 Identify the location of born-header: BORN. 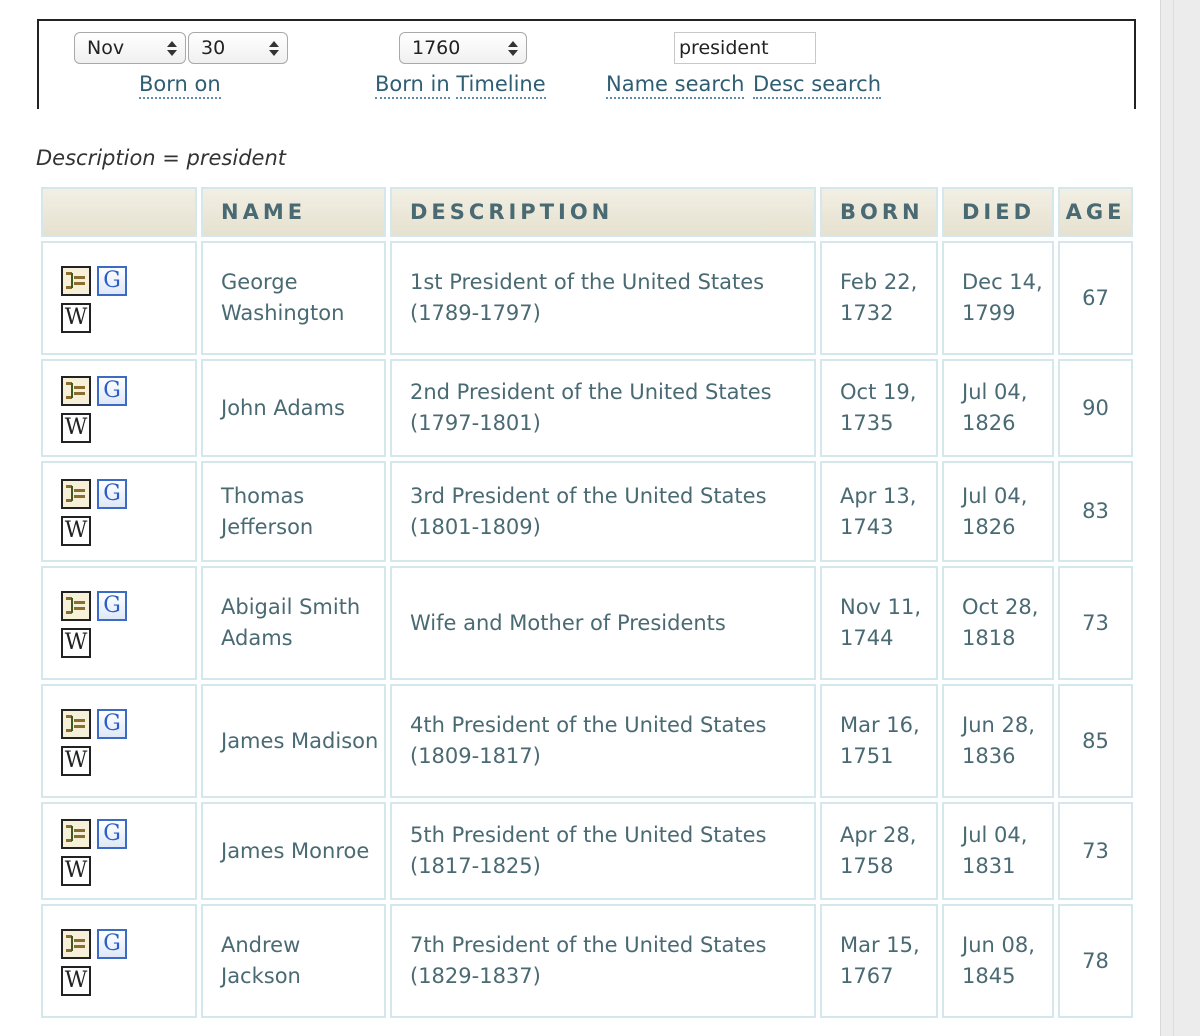
(879, 212).